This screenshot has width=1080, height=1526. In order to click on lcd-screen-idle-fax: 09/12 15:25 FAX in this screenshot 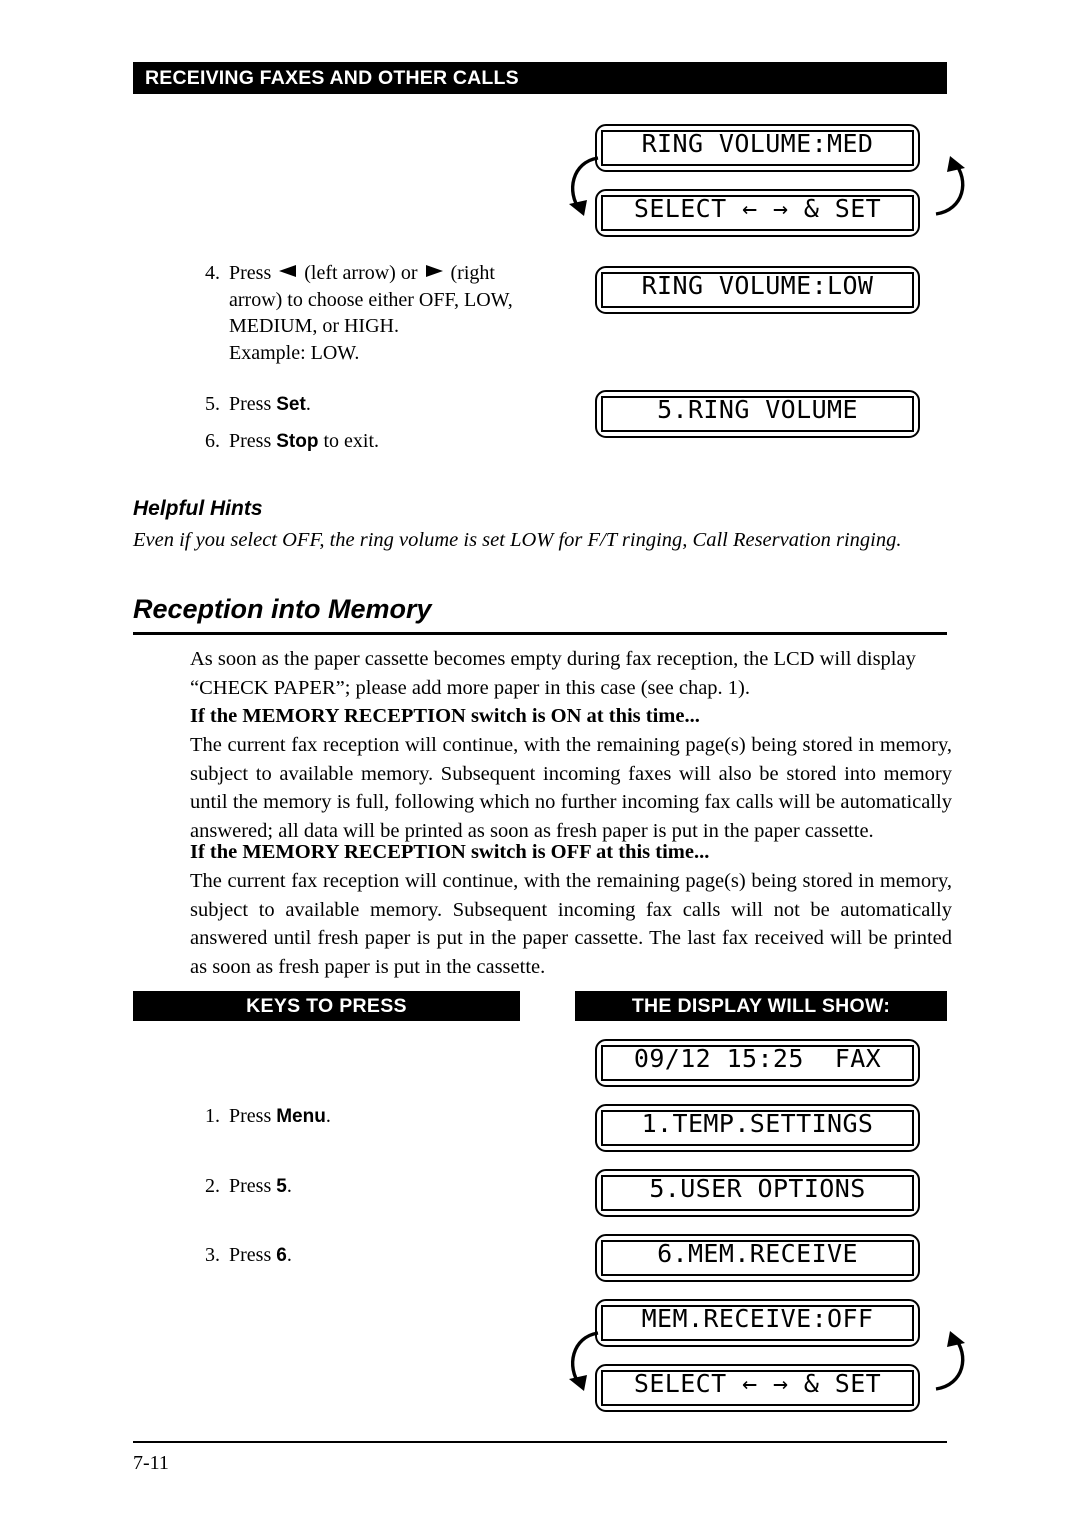, I will do `click(757, 1063)`.